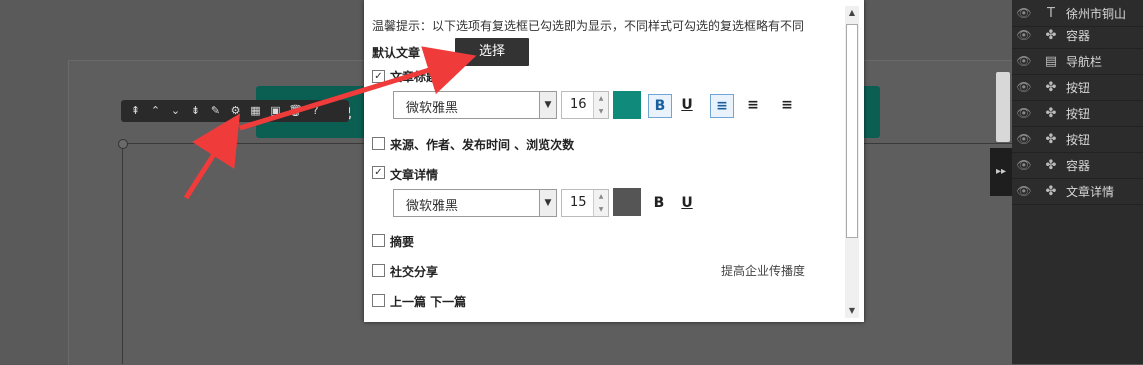 This screenshot has width=1143, height=365. What do you see at coordinates (432, 206) in the screenshot?
I see `detail-font-value: 微软雅黑` at bounding box center [432, 206].